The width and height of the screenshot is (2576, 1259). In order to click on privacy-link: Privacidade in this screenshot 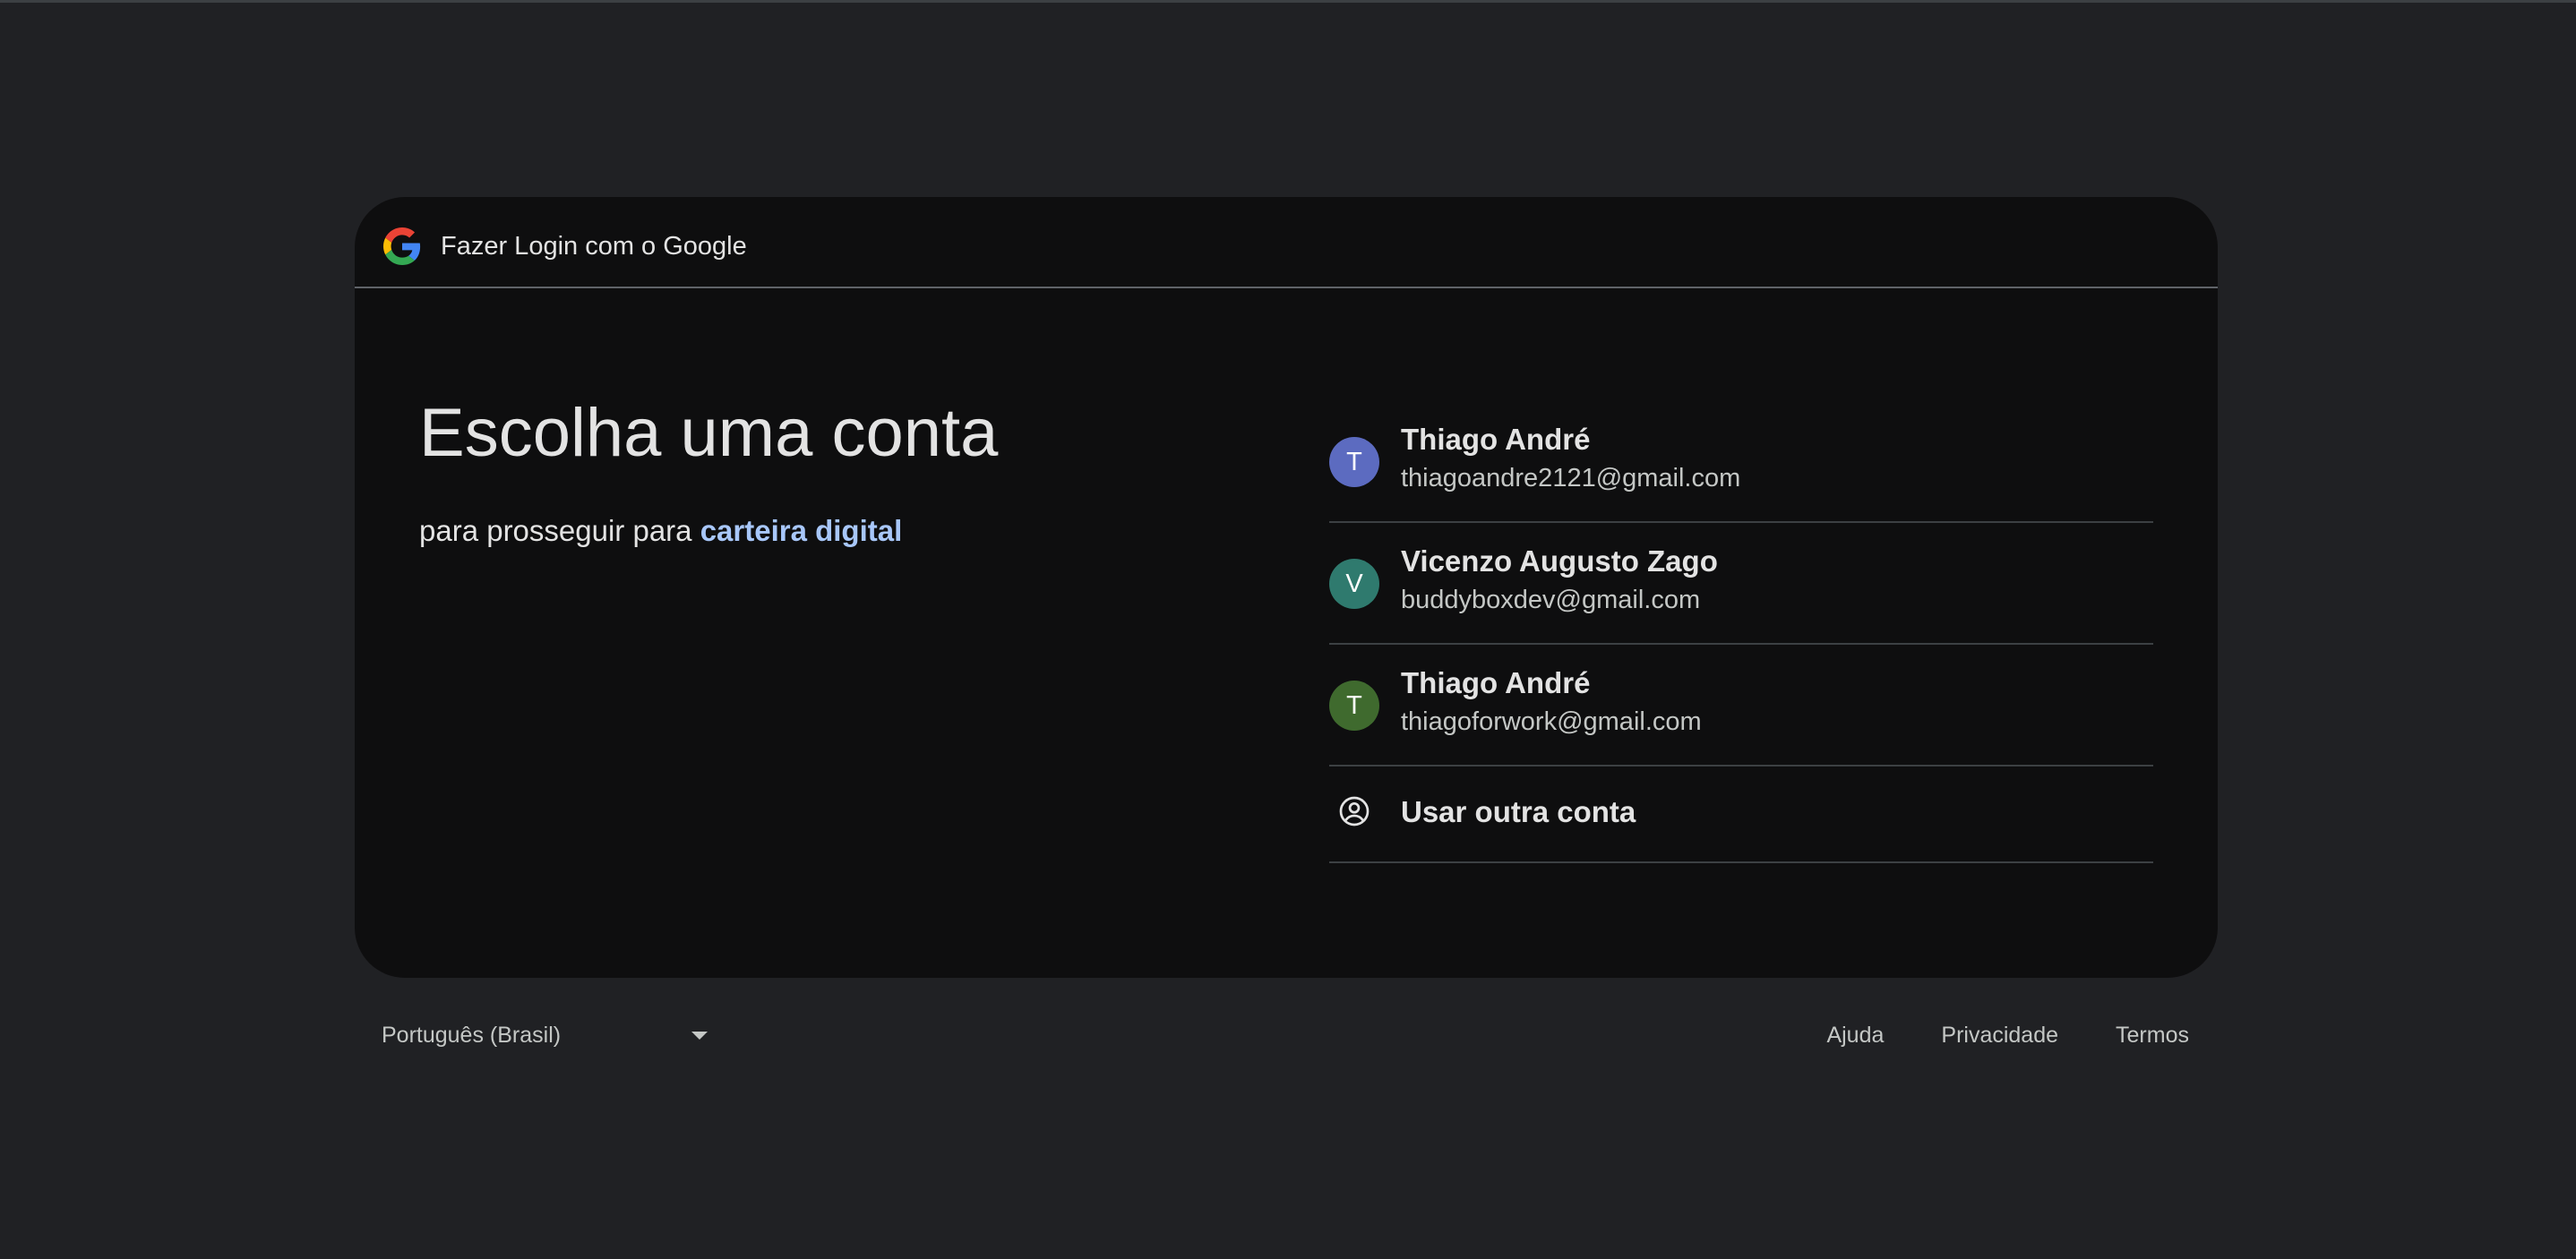, I will do `click(1999, 1035)`.